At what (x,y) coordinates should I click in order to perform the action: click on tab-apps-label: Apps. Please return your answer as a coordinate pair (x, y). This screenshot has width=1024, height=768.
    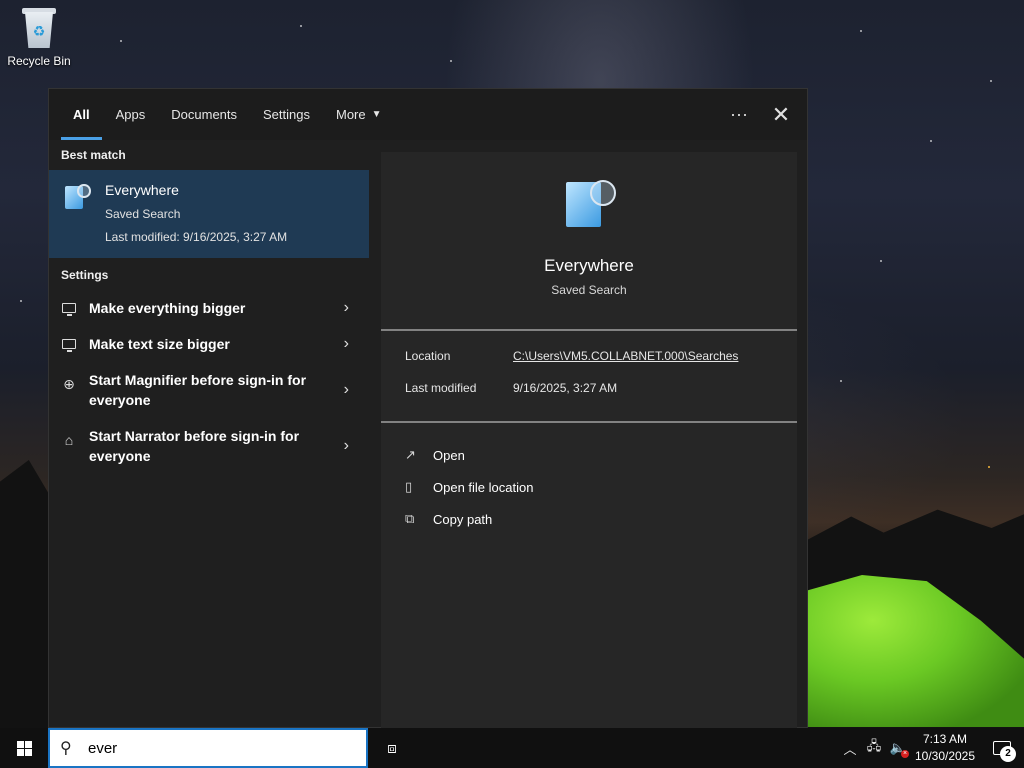
    Looking at the image, I should click on (130, 114).